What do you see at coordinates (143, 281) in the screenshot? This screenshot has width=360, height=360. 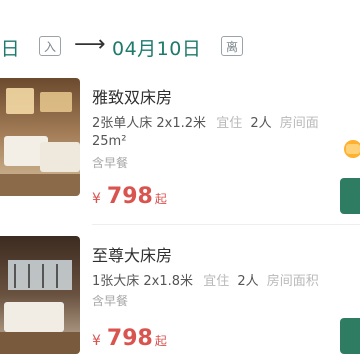 I see `bed-info: 1张大床 2x1.8米` at bounding box center [143, 281].